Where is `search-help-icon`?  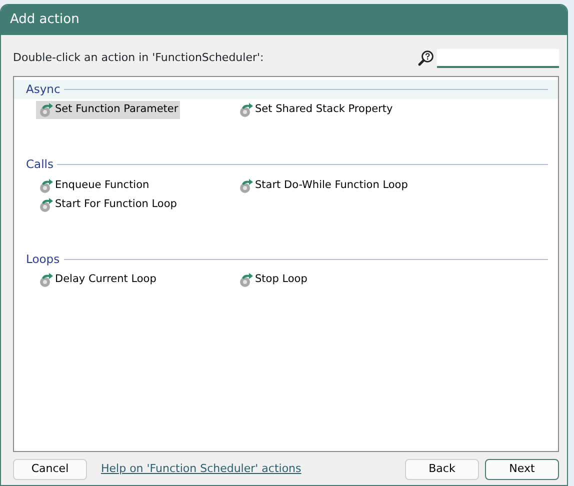 search-help-icon is located at coordinates (426, 58).